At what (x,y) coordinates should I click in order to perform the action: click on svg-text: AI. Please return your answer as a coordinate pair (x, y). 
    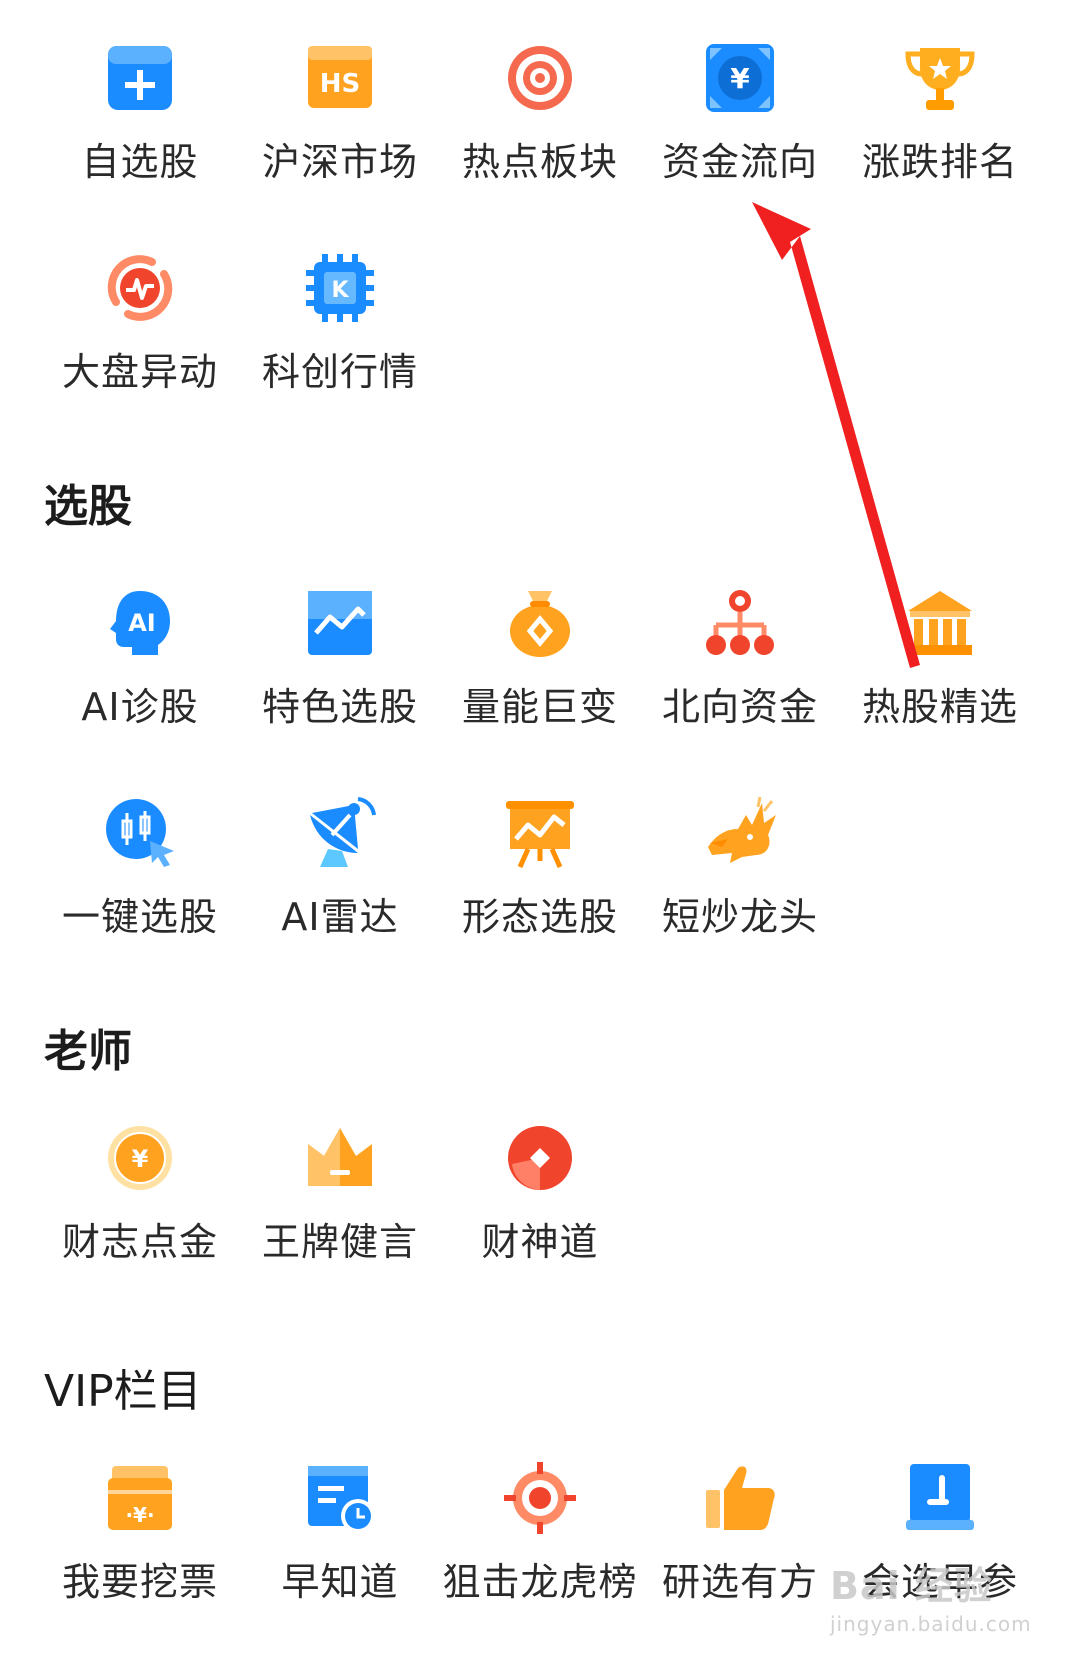
    Looking at the image, I should click on (142, 623).